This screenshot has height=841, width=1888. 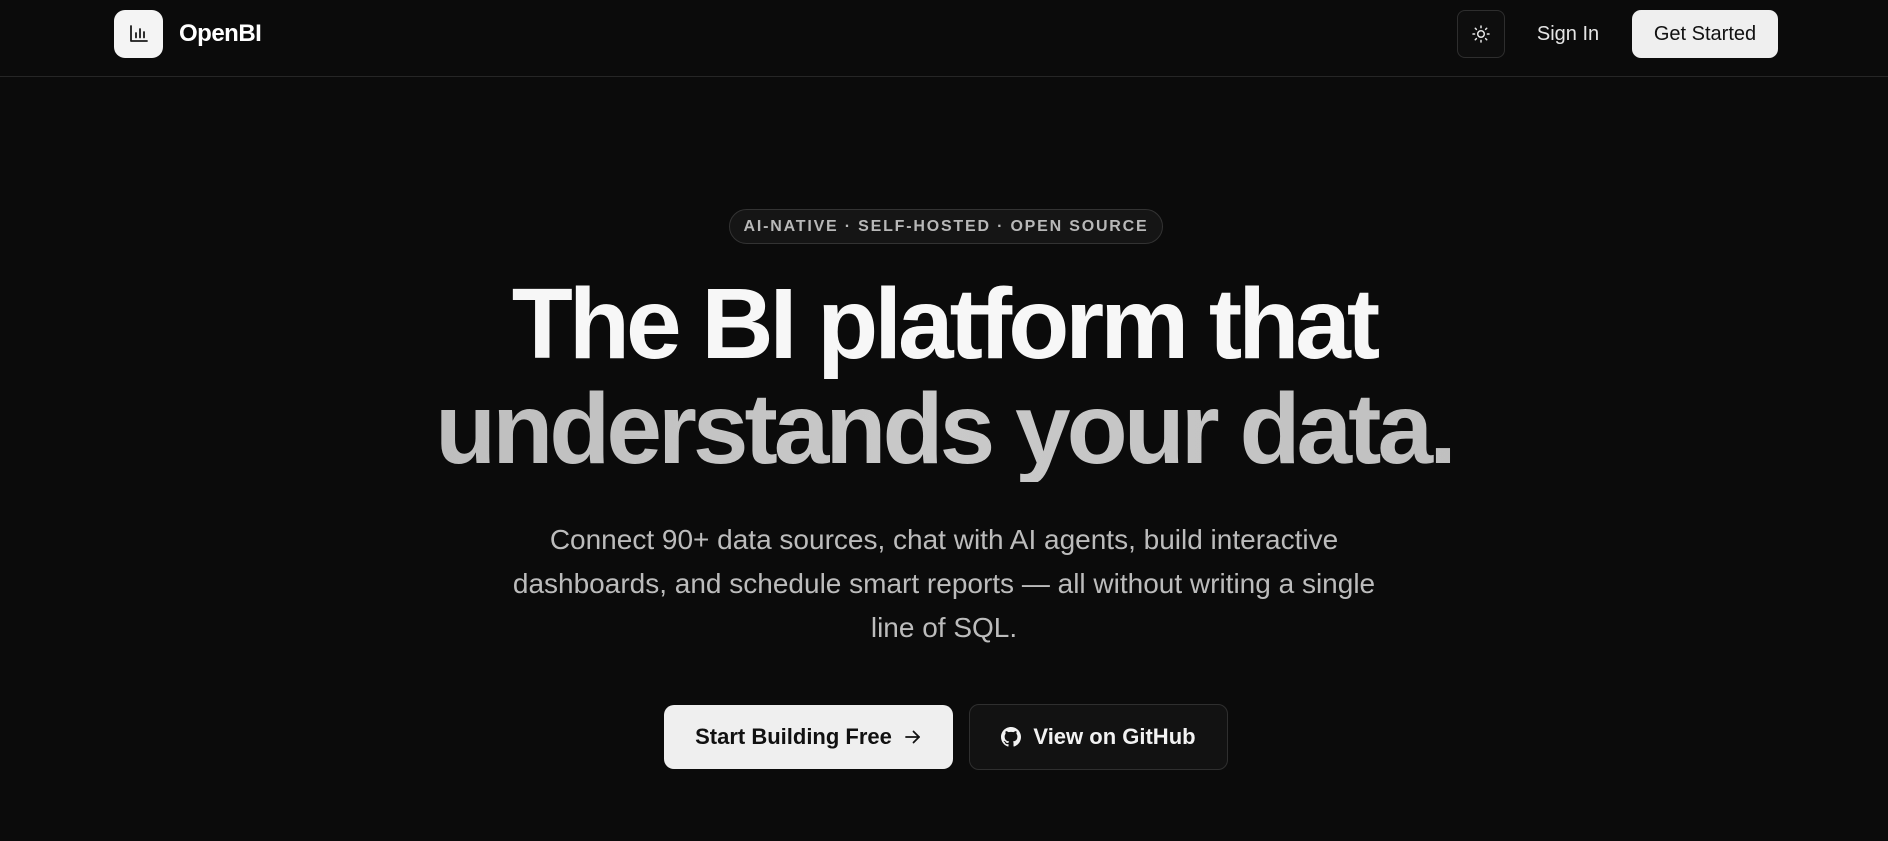 I want to click on logo-mark, so click(x=138, y=34).